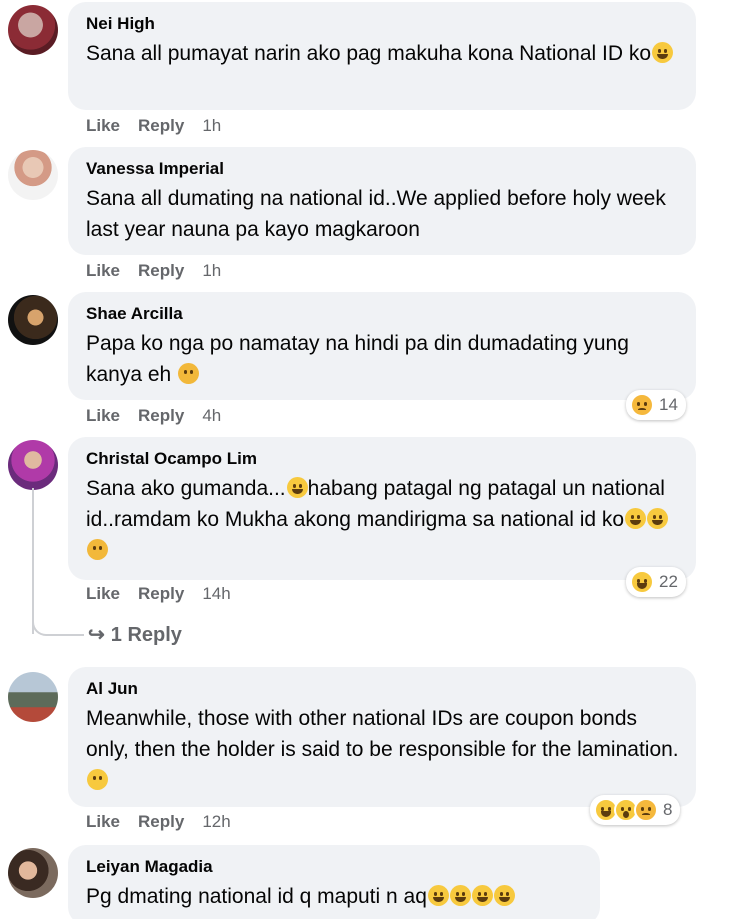 The height and width of the screenshot is (919, 750). I want to click on reaction-summary: 8, so click(635, 810).